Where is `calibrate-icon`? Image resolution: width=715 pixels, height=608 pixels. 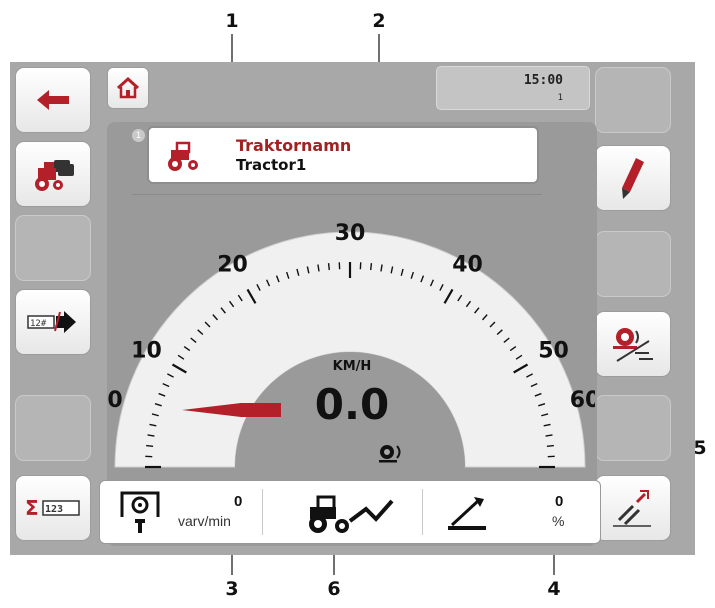
calibrate-icon is located at coordinates (632, 508).